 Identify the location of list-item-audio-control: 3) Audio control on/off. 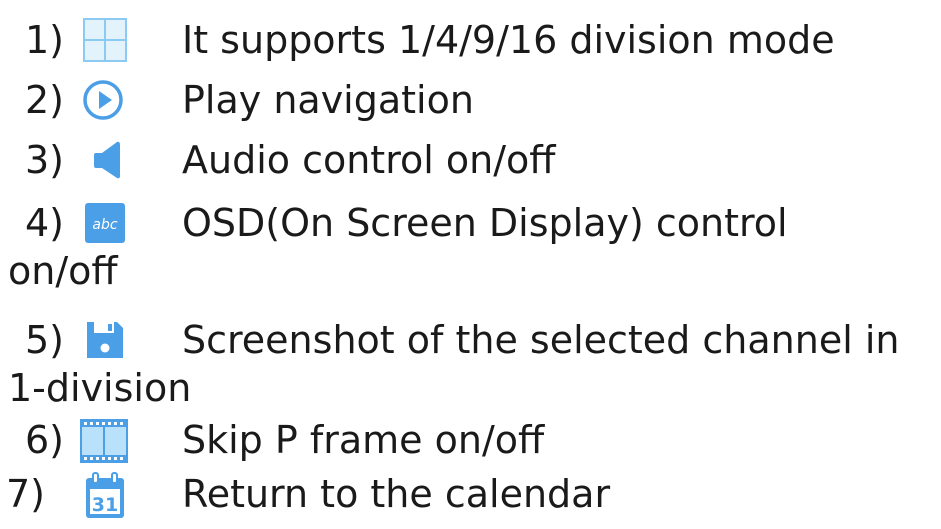
(470, 163).